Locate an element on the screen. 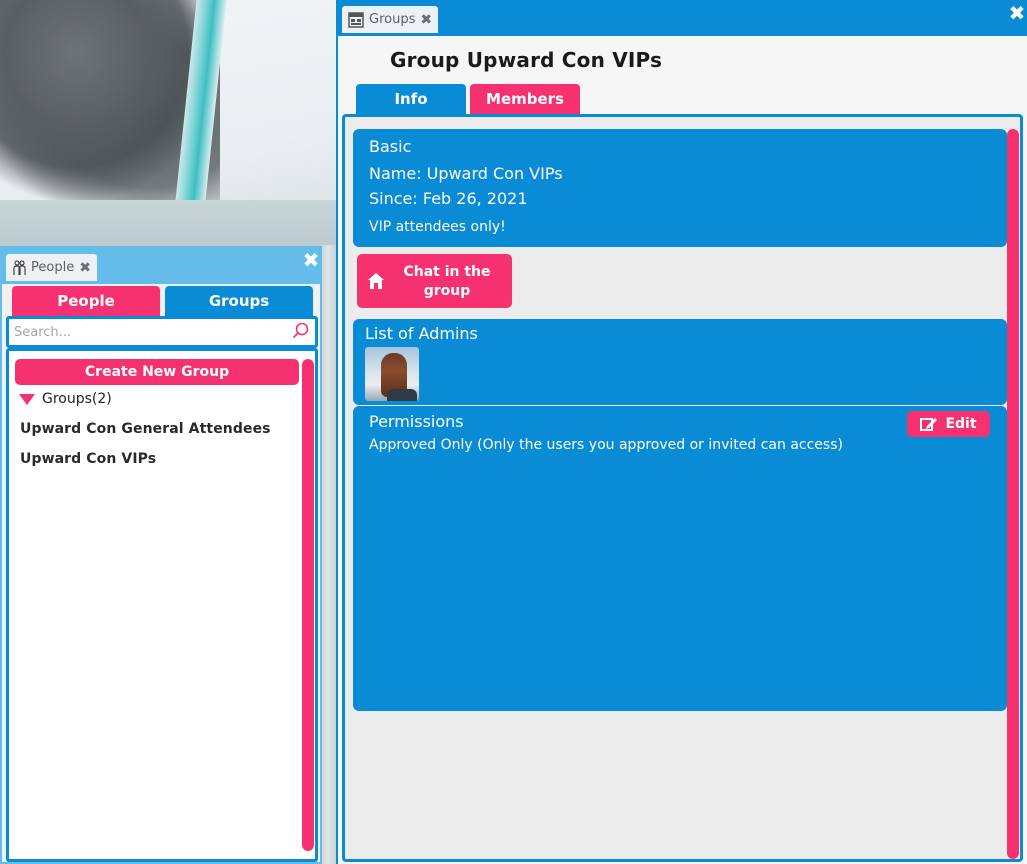 This screenshot has height=864, width=1027. search-icon is located at coordinates (301, 331).